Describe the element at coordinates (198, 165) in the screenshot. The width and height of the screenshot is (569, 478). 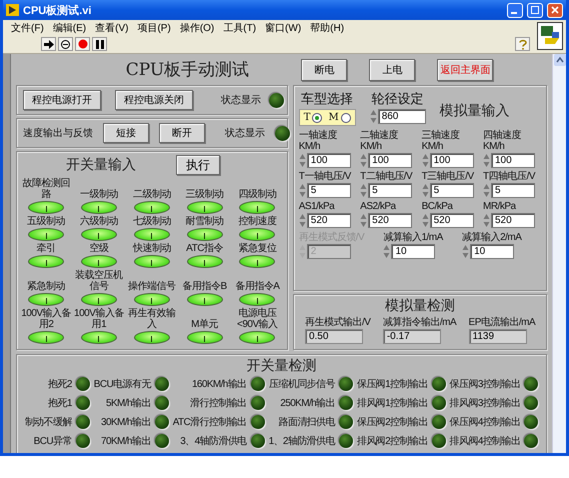
I see `execute-button: 执行` at that location.